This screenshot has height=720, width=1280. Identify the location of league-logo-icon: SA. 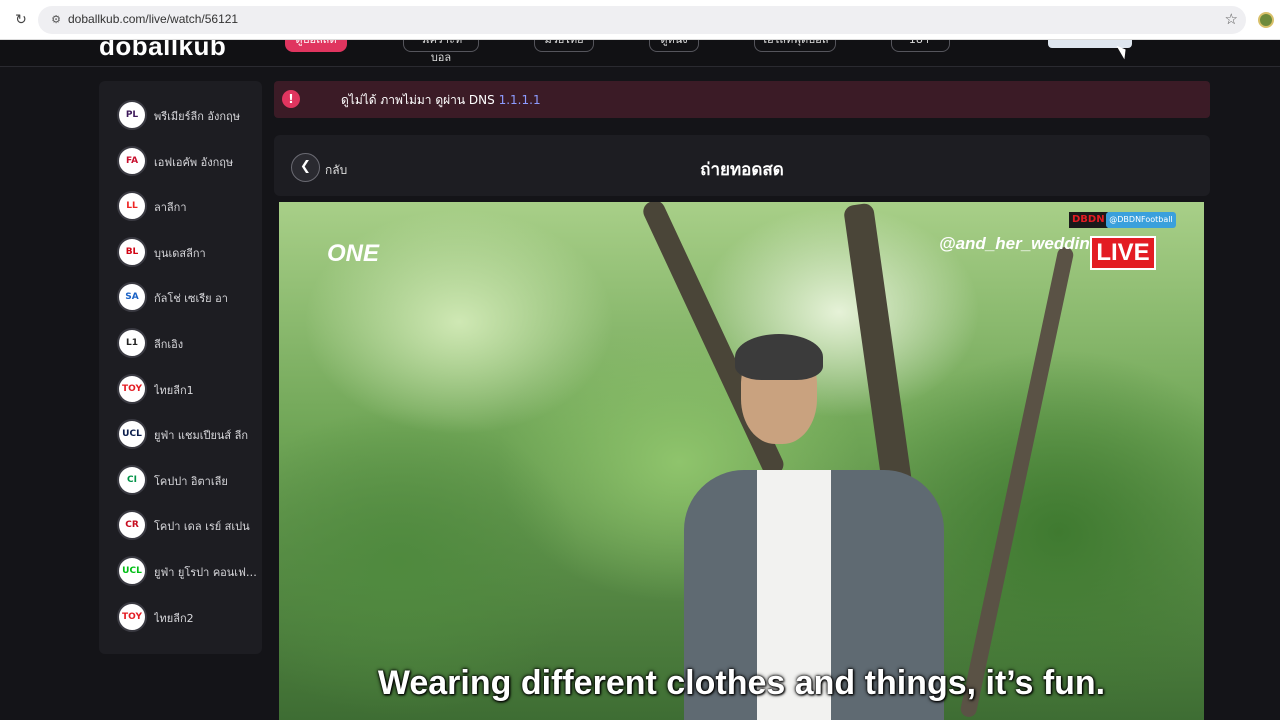
(132, 297).